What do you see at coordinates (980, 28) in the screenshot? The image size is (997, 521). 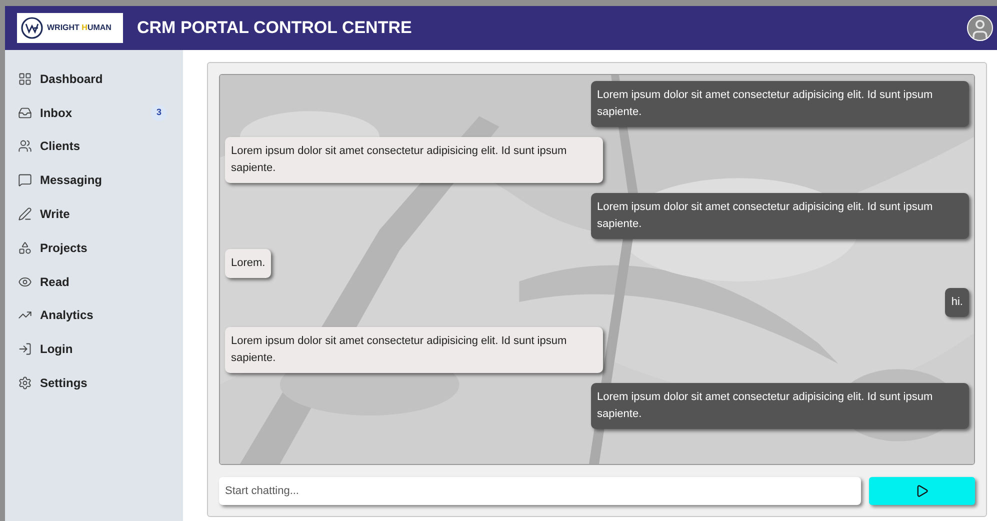 I see `avatar-icon` at bounding box center [980, 28].